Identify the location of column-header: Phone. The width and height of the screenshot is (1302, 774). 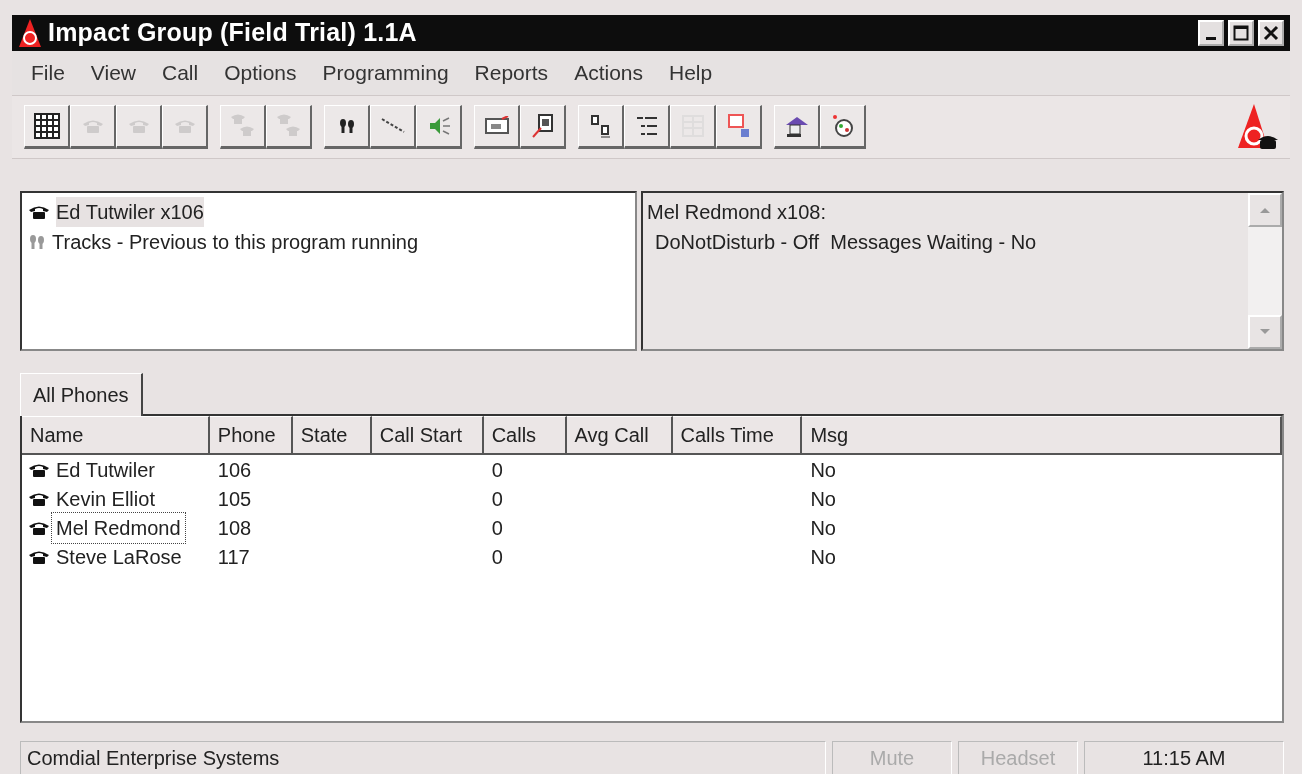
(251, 435).